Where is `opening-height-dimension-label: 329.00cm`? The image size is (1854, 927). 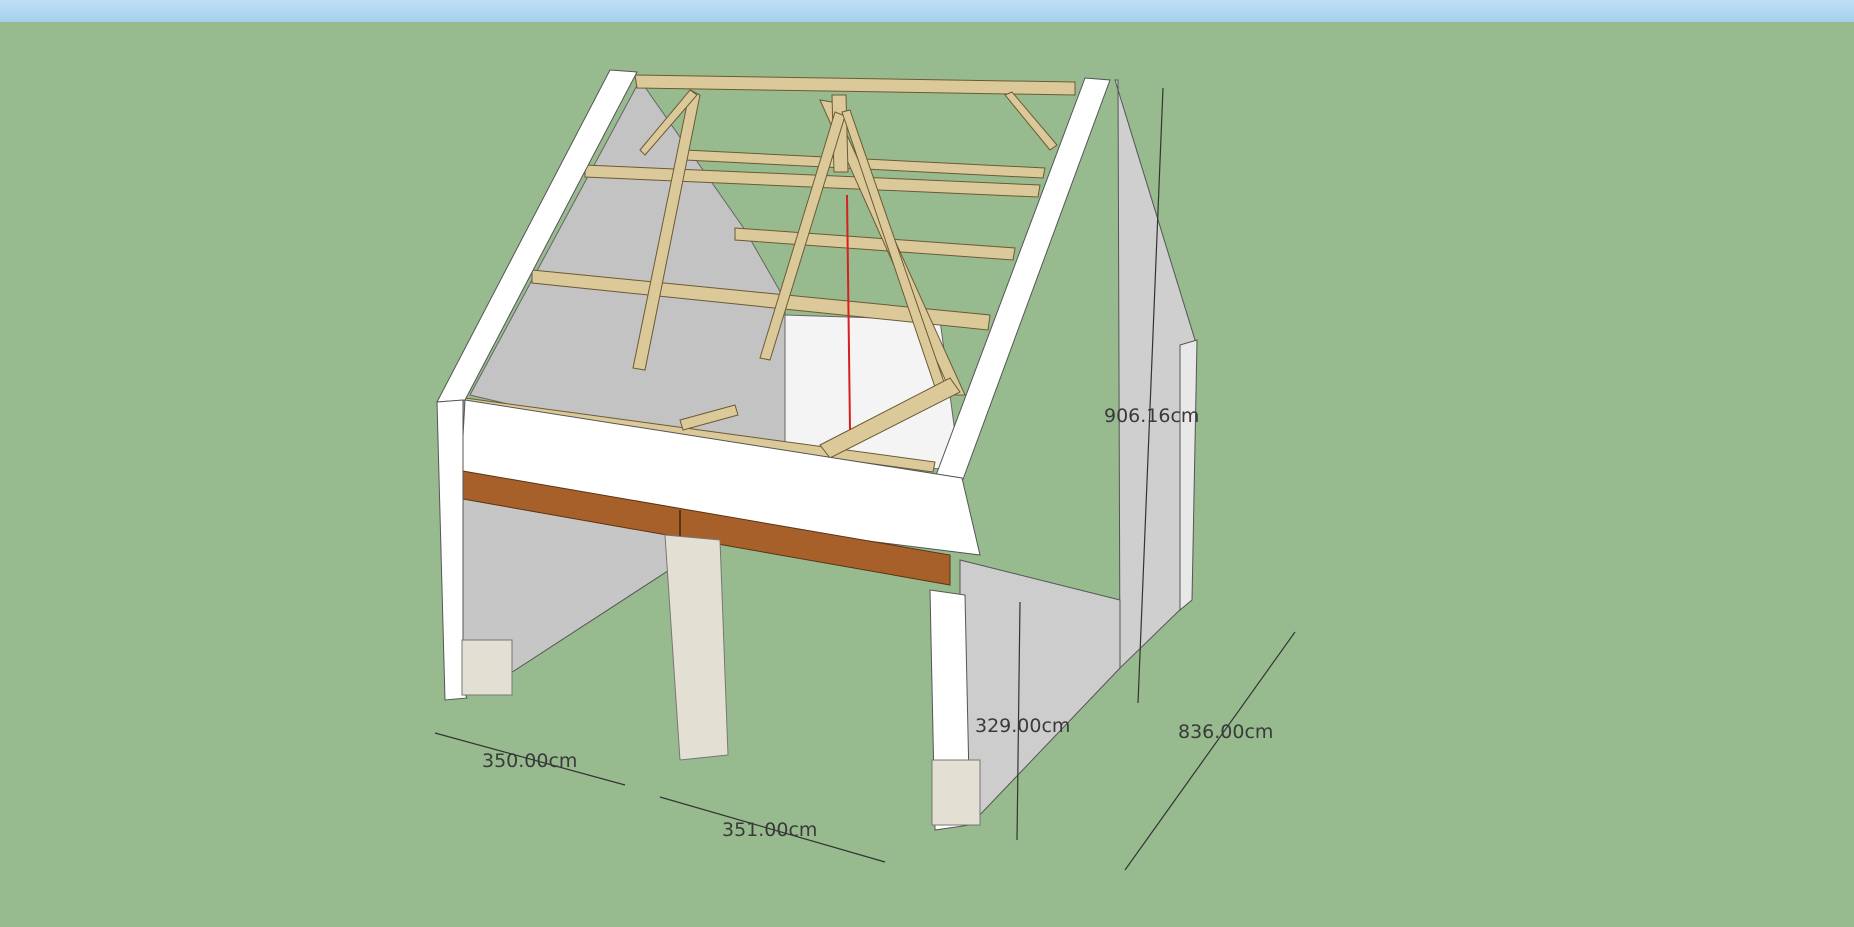 opening-height-dimension-label: 329.00cm is located at coordinates (1023, 726).